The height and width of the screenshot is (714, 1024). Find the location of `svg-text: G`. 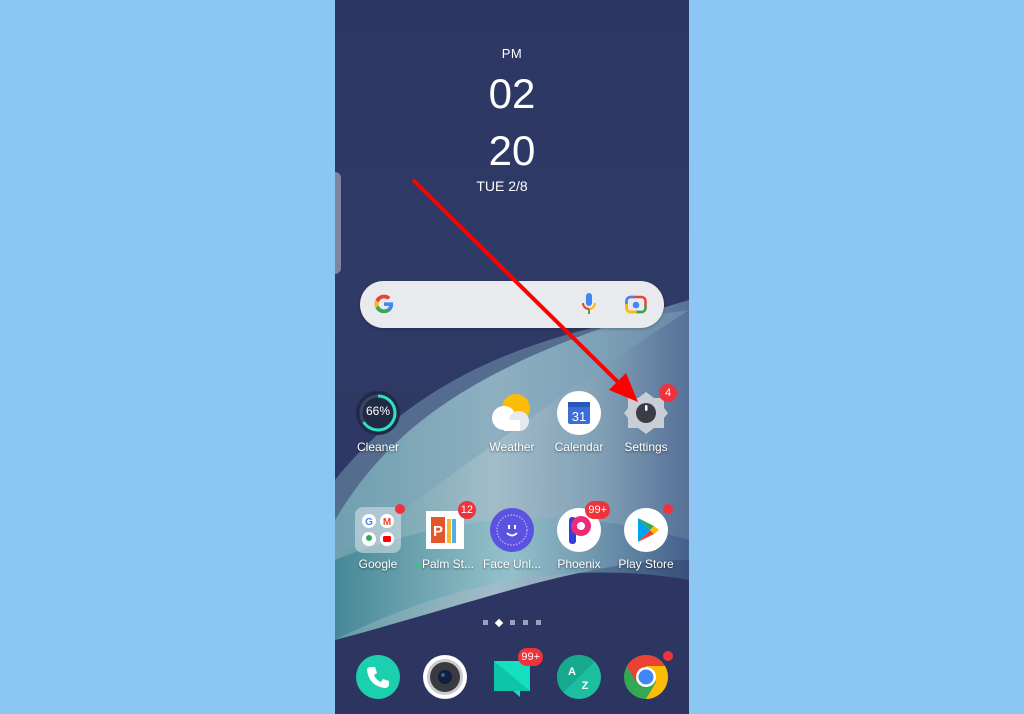

svg-text: G is located at coordinates (369, 522).